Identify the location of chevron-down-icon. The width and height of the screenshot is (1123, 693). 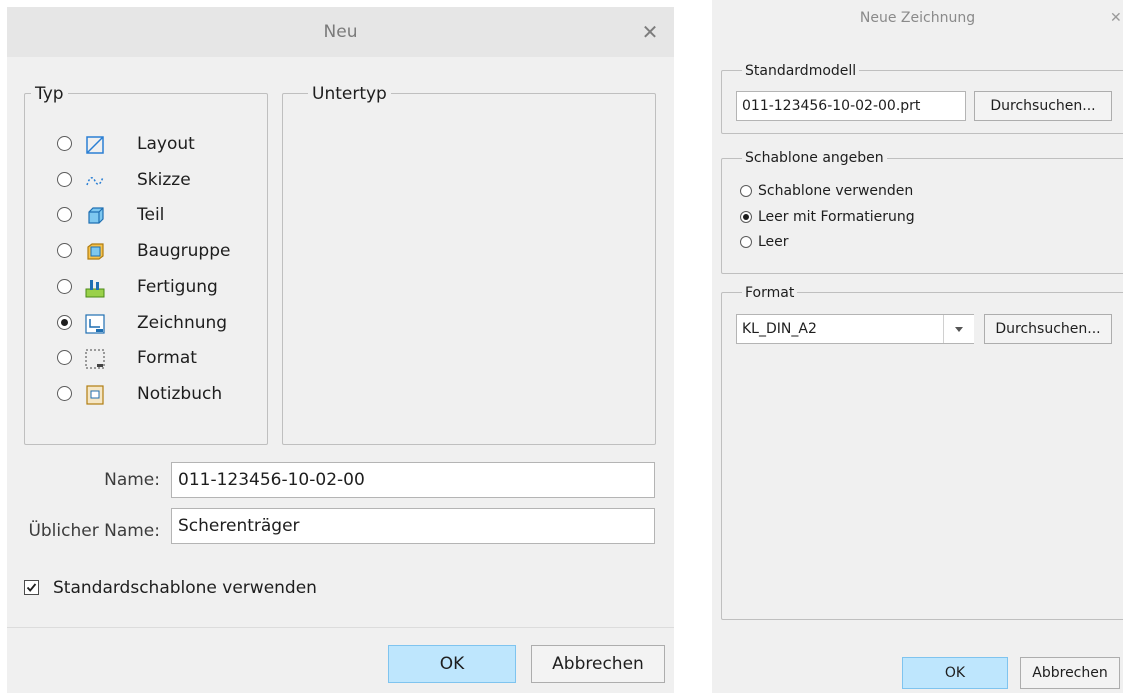
(959, 329).